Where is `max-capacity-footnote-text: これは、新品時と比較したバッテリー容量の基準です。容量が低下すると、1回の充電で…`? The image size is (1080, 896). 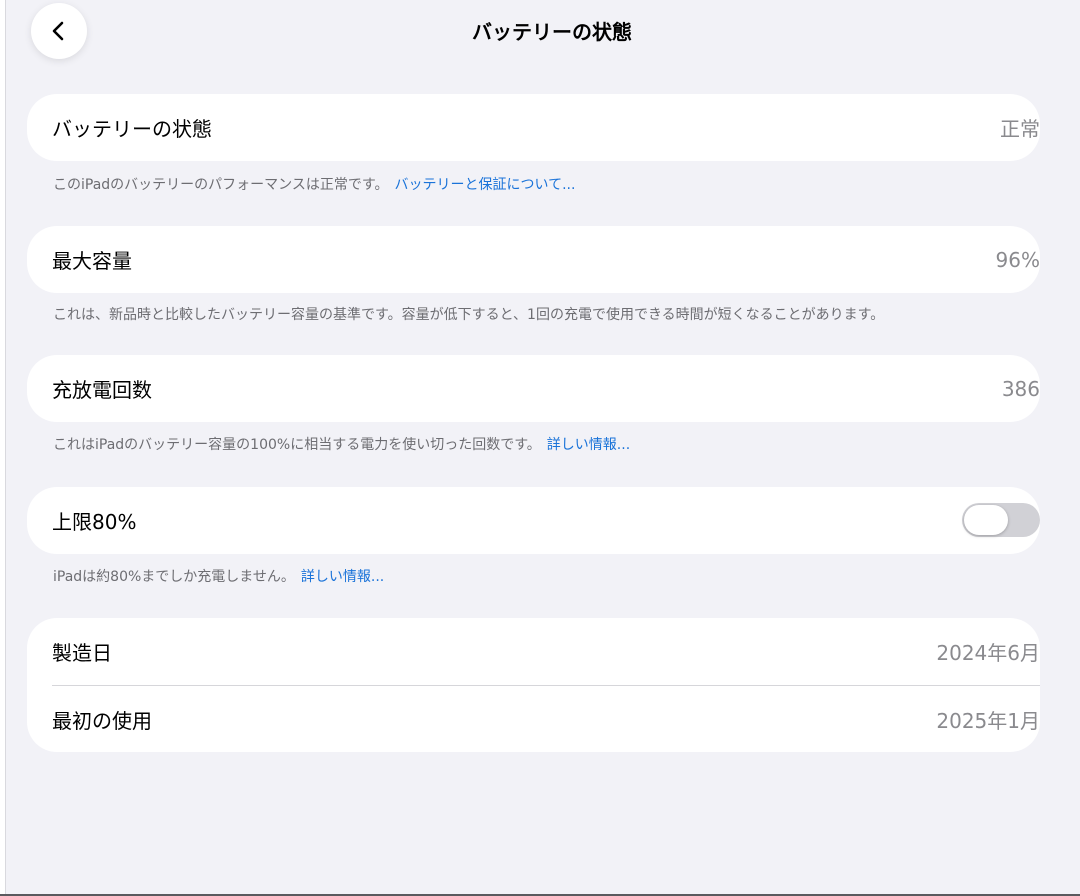
max-capacity-footnote-text: これは、新品時と比較したバッテリー容量の基準です。容量が低下すると、1回の充電で… is located at coordinates (469, 315).